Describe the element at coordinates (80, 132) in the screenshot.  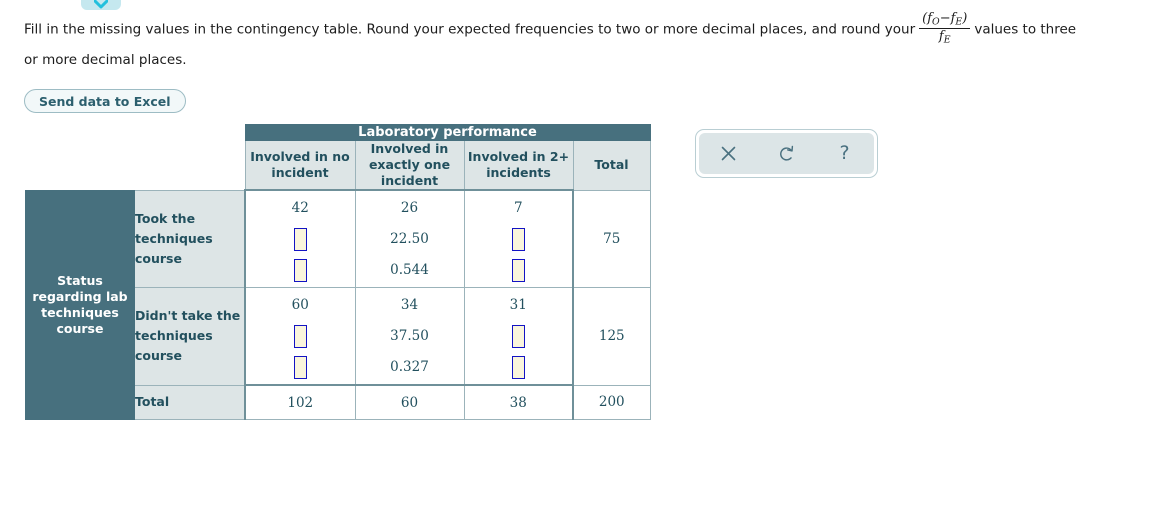
I see `corner-spacer-left` at that location.